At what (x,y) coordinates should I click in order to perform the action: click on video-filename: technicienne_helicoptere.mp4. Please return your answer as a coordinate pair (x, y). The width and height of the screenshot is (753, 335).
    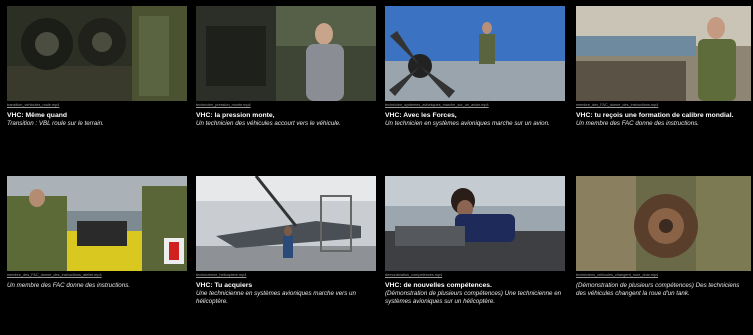
    Looking at the image, I should click on (286, 276).